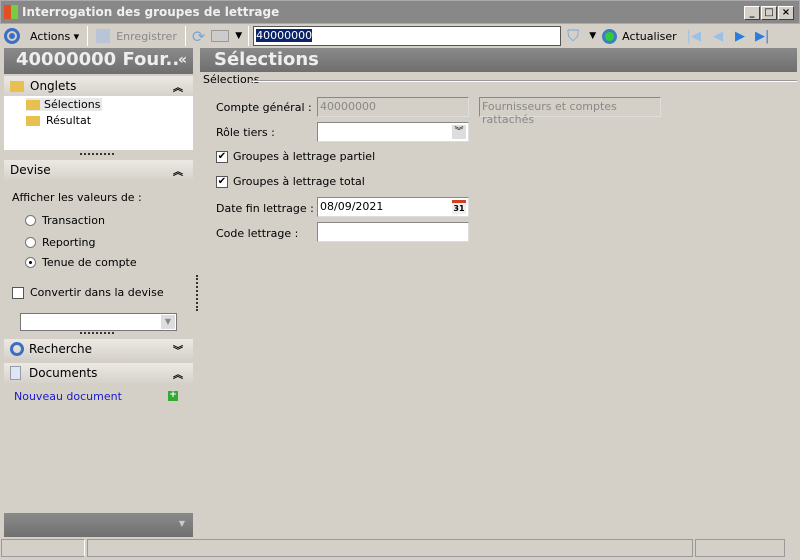 This screenshot has width=800, height=560. What do you see at coordinates (740, 36) in the screenshot?
I see `next-record-icon: ▶` at bounding box center [740, 36].